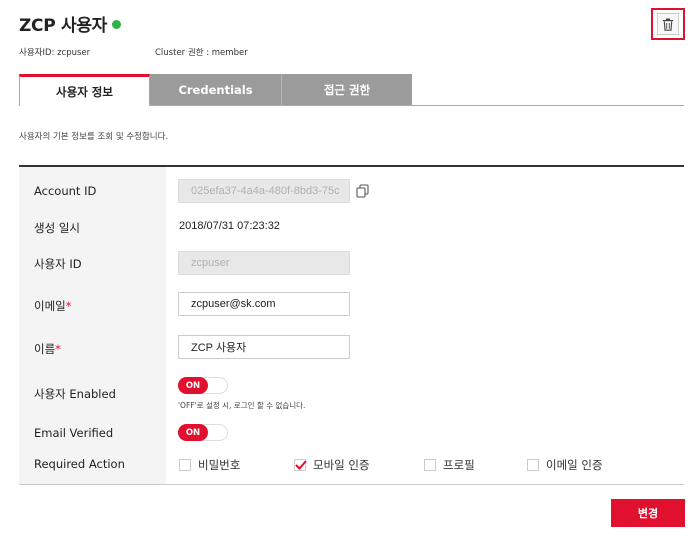  What do you see at coordinates (58, 264) in the screenshot?
I see `username-label: 사용자 ID` at bounding box center [58, 264].